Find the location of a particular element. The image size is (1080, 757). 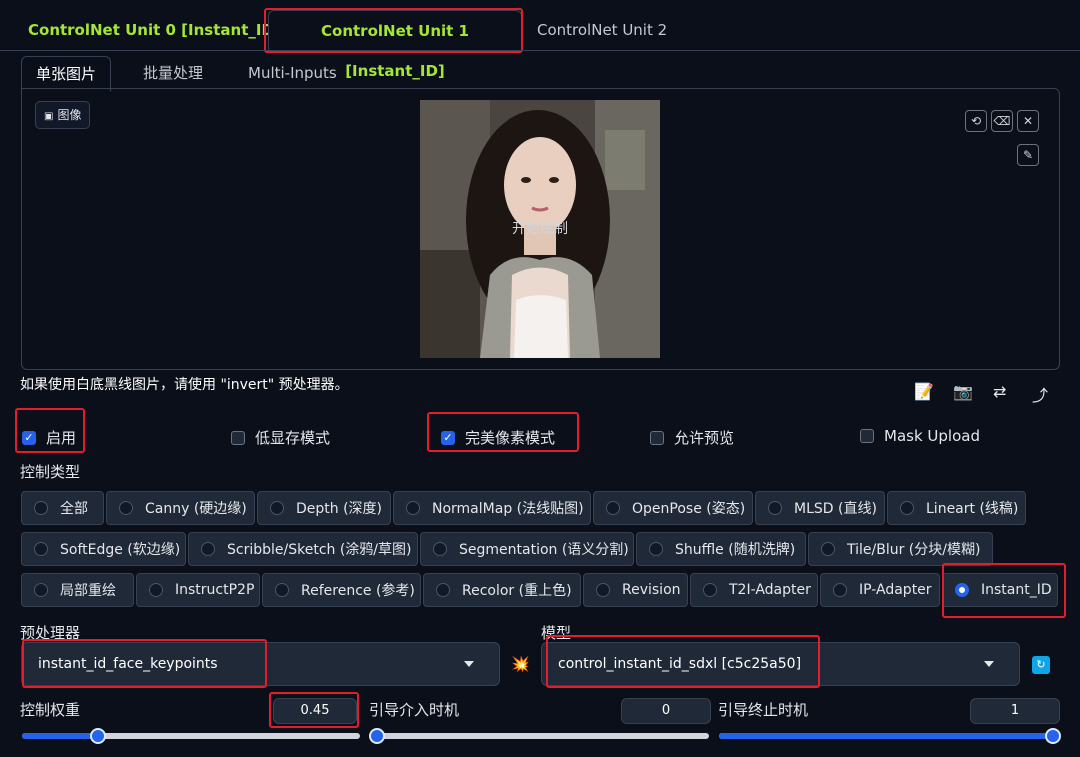

control-type-lineart: Lineart (线稿) is located at coordinates (956, 508).